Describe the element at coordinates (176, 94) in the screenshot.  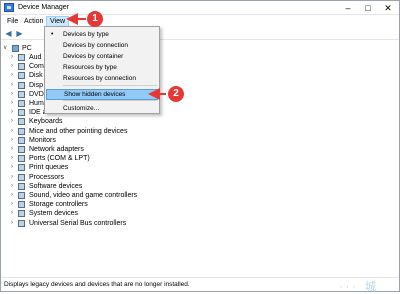
I see `callout-2: 2` at that location.